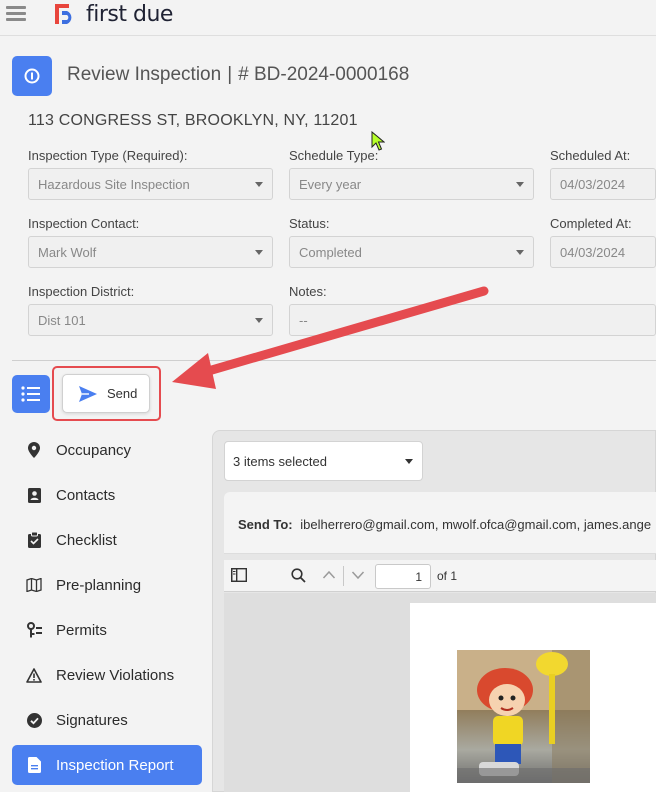 This screenshot has height=792, width=656. I want to click on page-title: Review Inspection | # BD-2024-0000168, so click(238, 75).